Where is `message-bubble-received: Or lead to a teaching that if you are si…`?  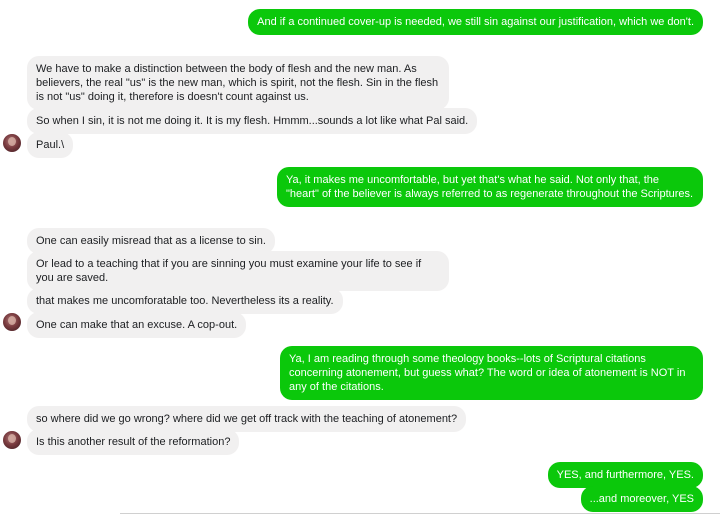 message-bubble-received: Or lead to a teaching that if you are si… is located at coordinates (238, 271).